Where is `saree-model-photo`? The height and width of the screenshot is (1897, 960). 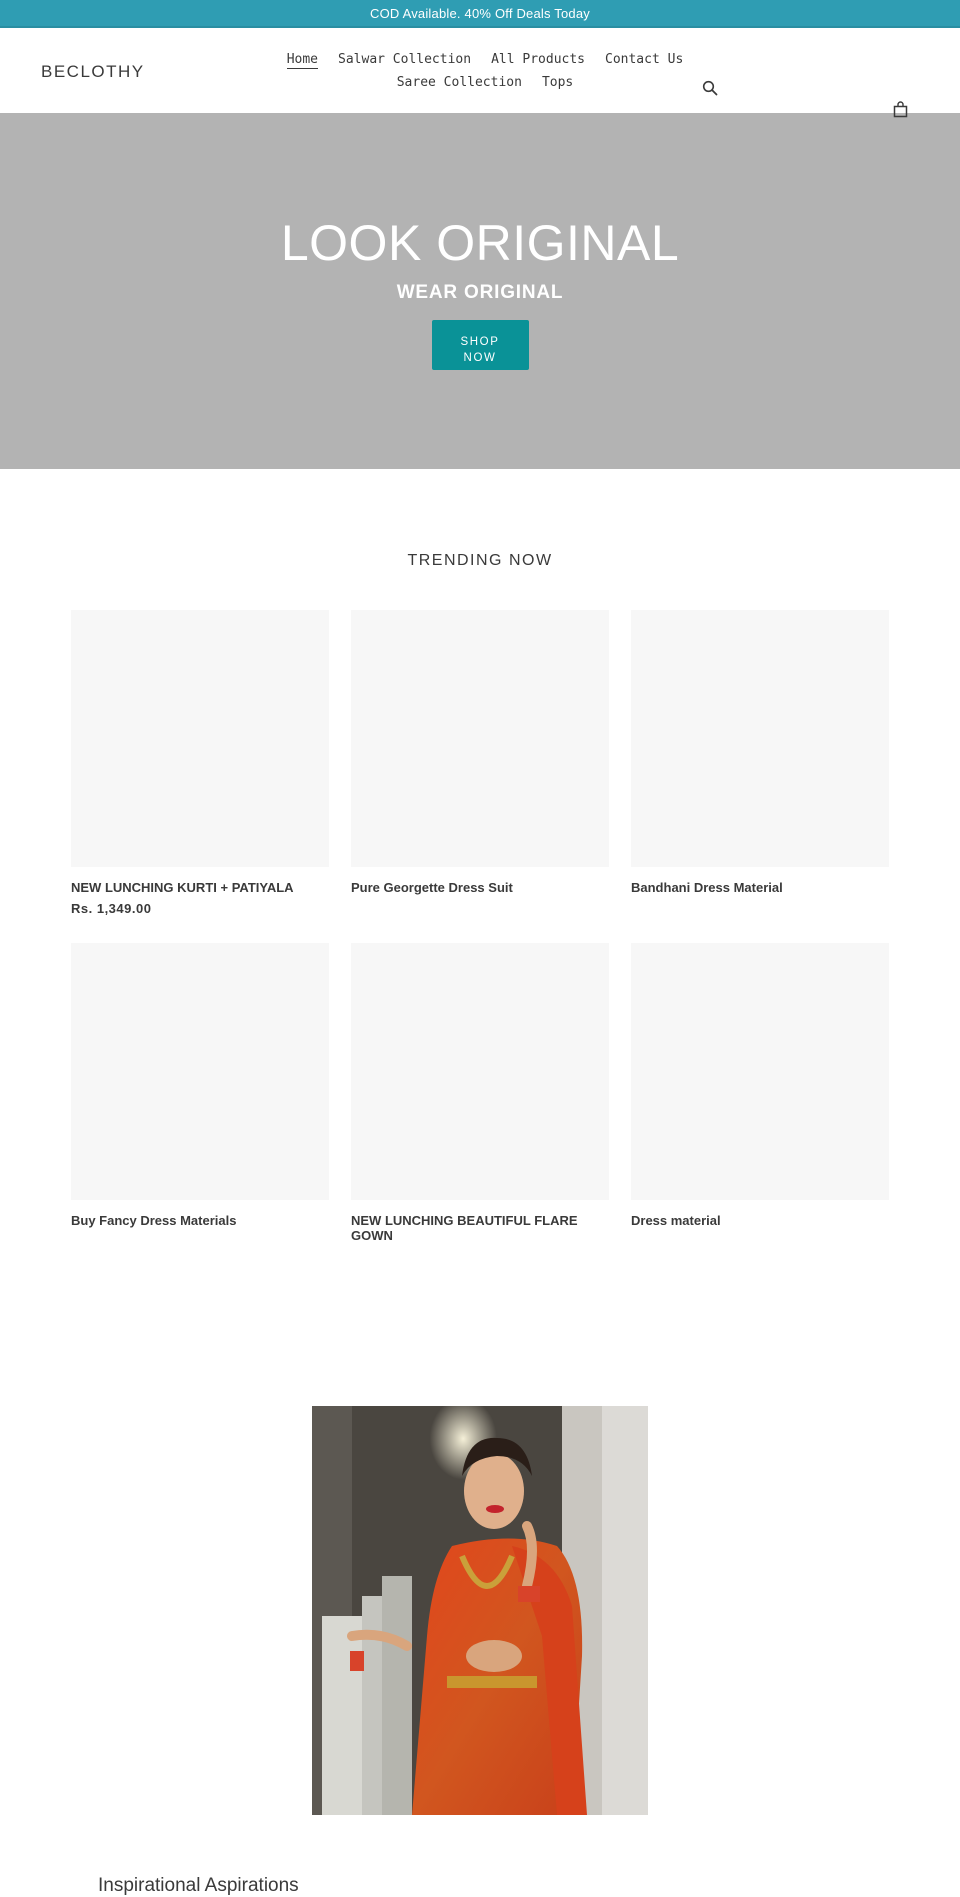 saree-model-photo is located at coordinates (480, 1610).